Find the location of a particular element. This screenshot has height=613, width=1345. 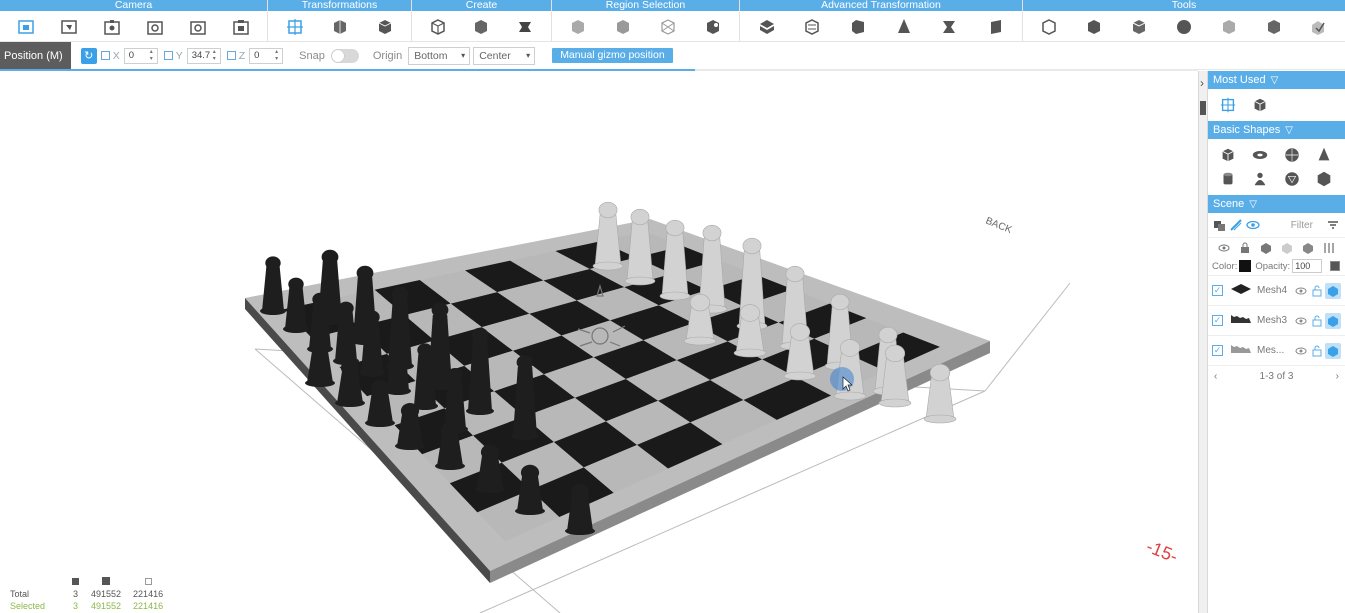

visibility-icon is located at coordinates (1224, 248).